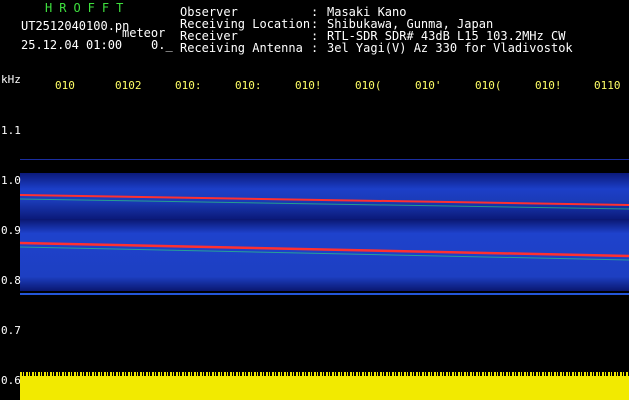 The height and width of the screenshot is (400, 629). Describe the element at coordinates (128, 85) in the screenshot. I see `x-tick-label: 0102` at that location.